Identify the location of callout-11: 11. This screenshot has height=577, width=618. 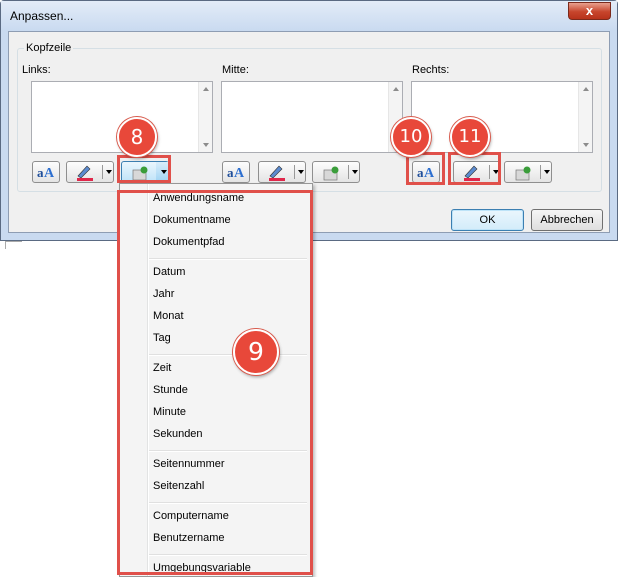
(470, 137).